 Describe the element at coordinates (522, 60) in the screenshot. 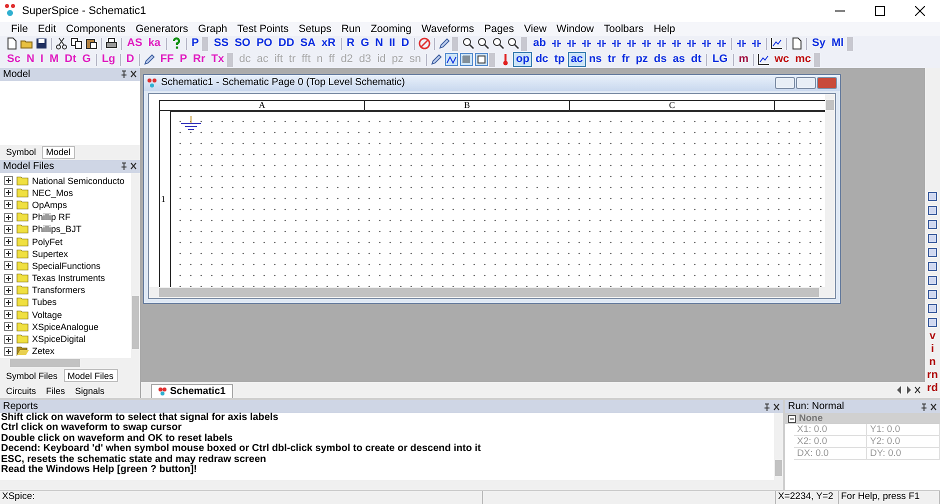

I see `toolbar-button: op` at that location.